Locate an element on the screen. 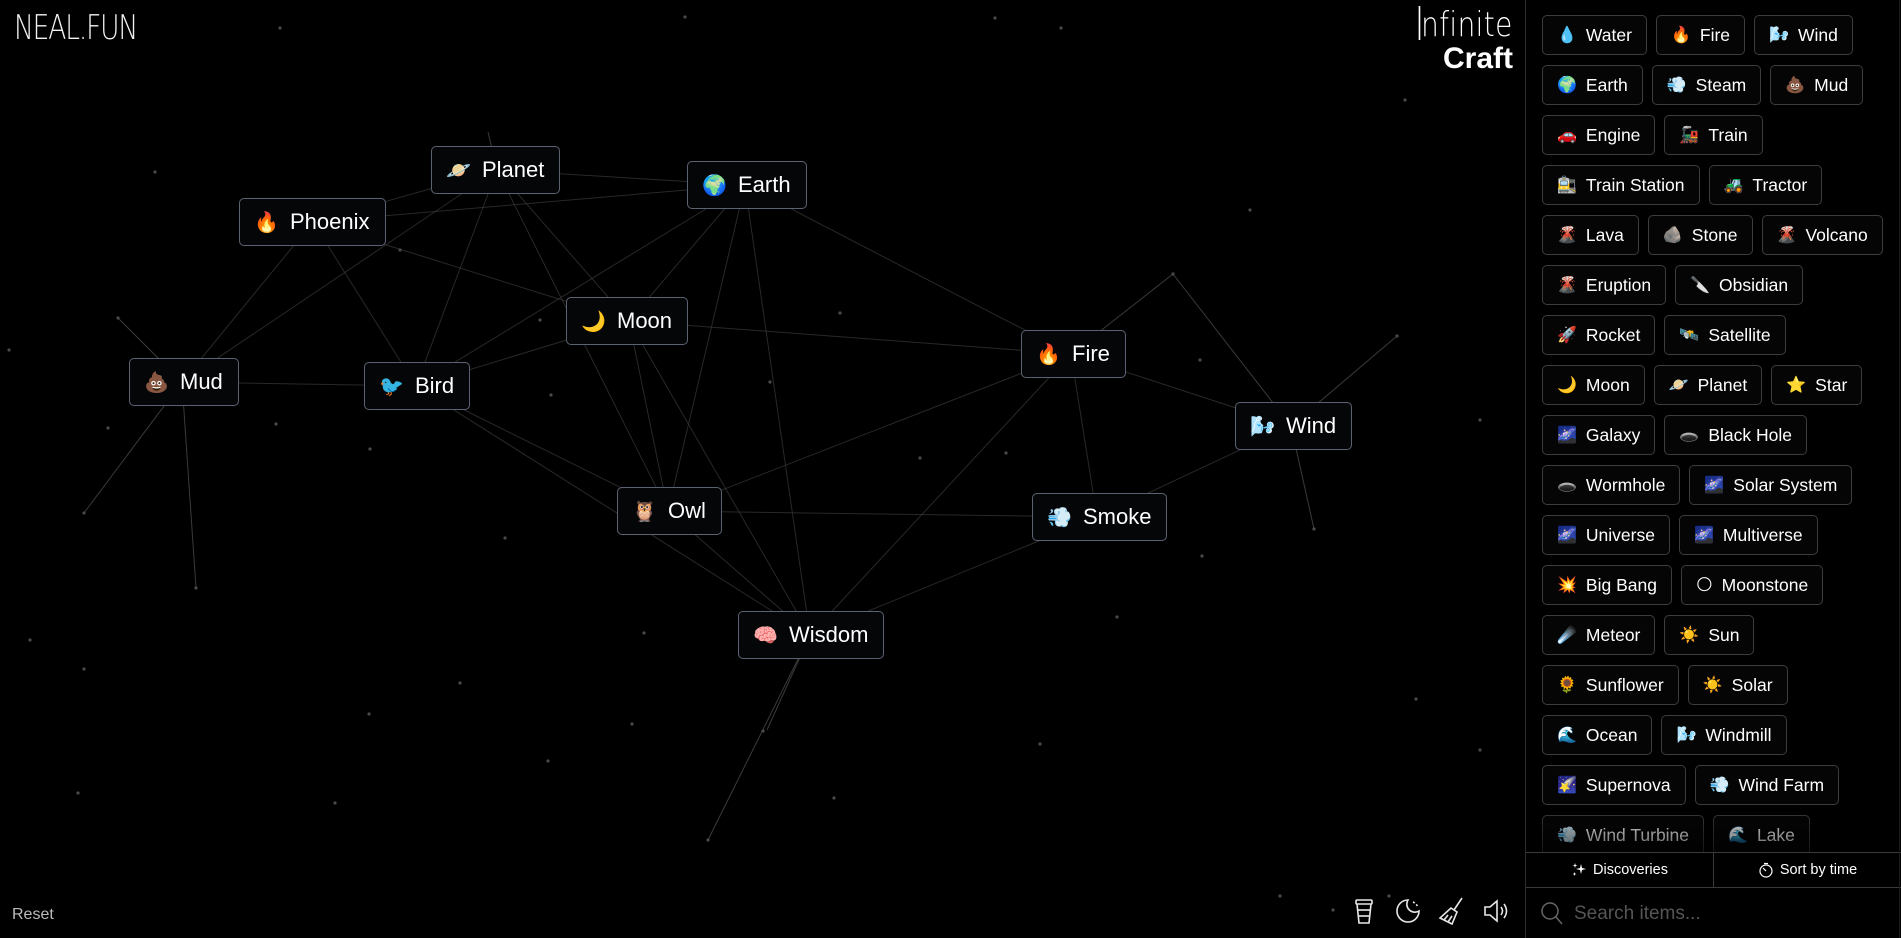  search-bar is located at coordinates (1713, 913).